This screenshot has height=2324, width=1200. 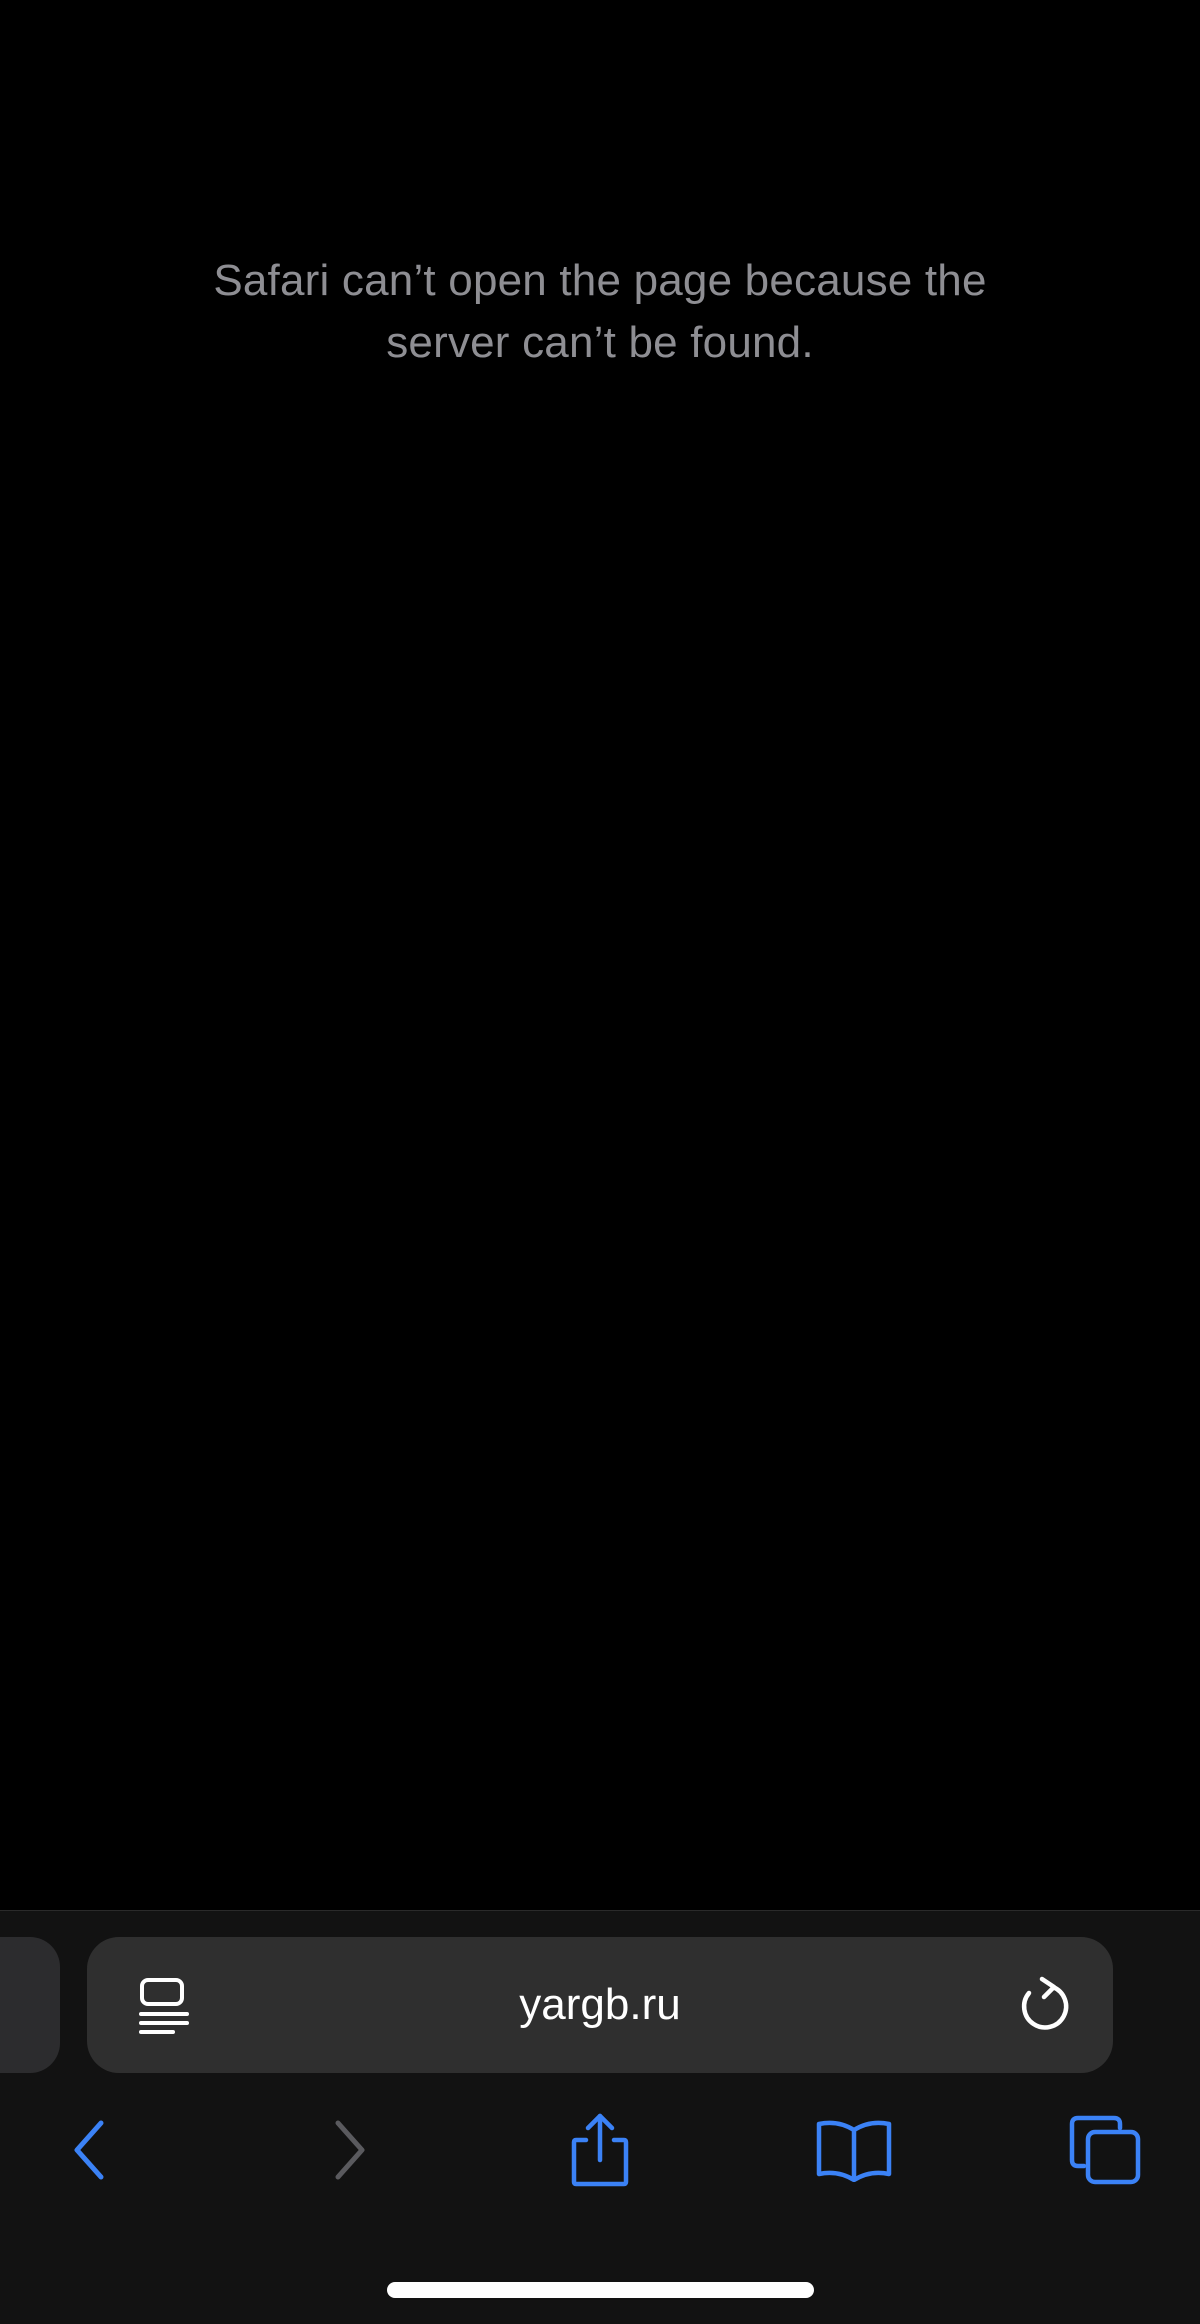 I want to click on tabs-icon, so click(x=1106, y=2152).